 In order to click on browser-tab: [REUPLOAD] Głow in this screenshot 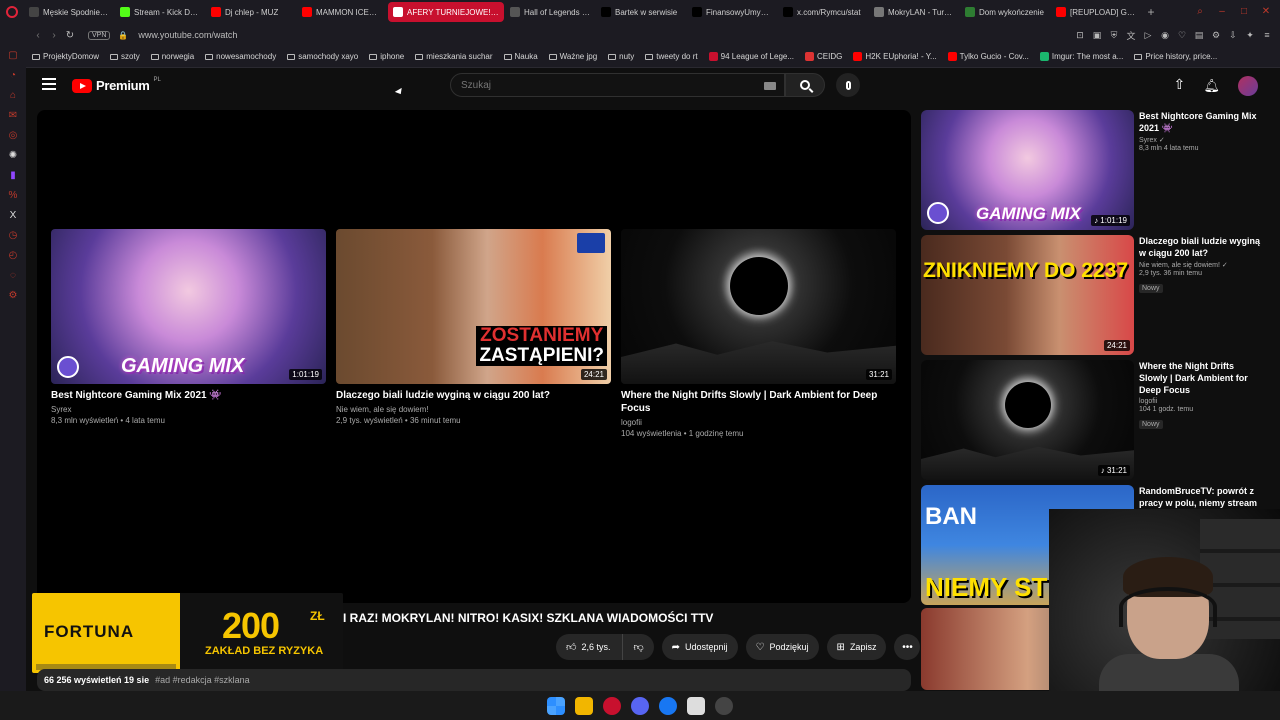, I will do `click(1096, 12)`.